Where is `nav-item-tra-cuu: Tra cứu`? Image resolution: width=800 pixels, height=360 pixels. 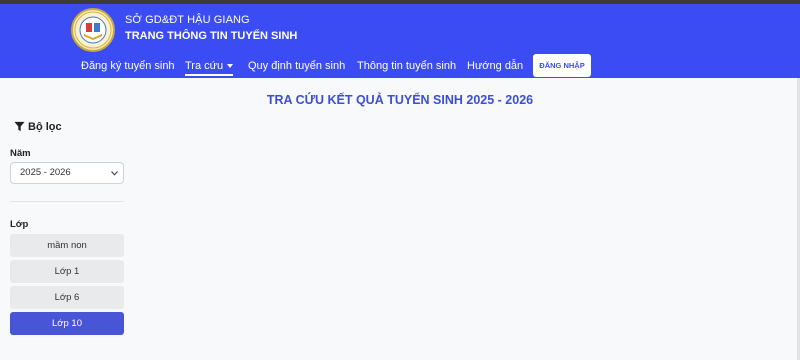
nav-item-tra-cuu: Tra cứu is located at coordinates (209, 68).